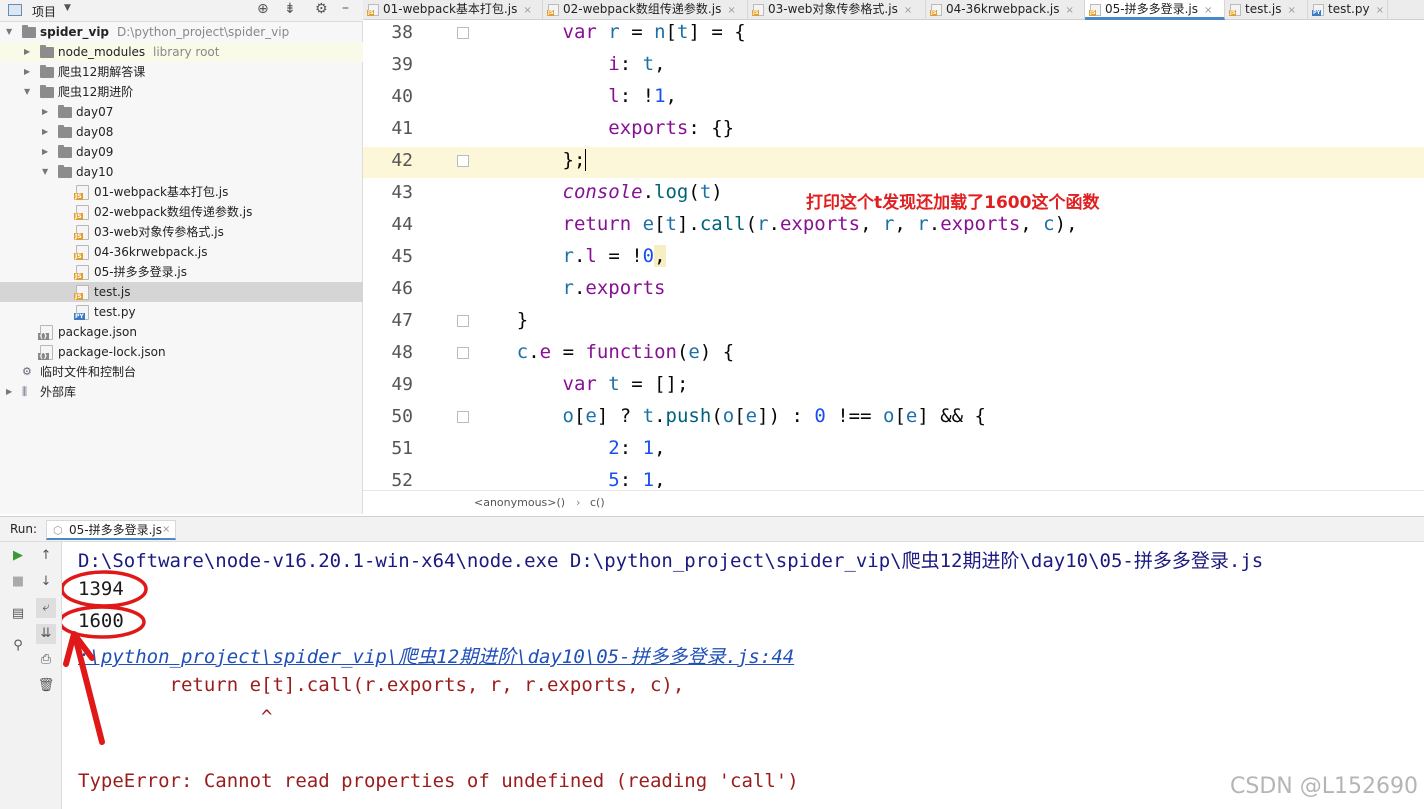 The height and width of the screenshot is (809, 1424). I want to click on tree-item: JS 04-36krwebpack.js, so click(181, 252).